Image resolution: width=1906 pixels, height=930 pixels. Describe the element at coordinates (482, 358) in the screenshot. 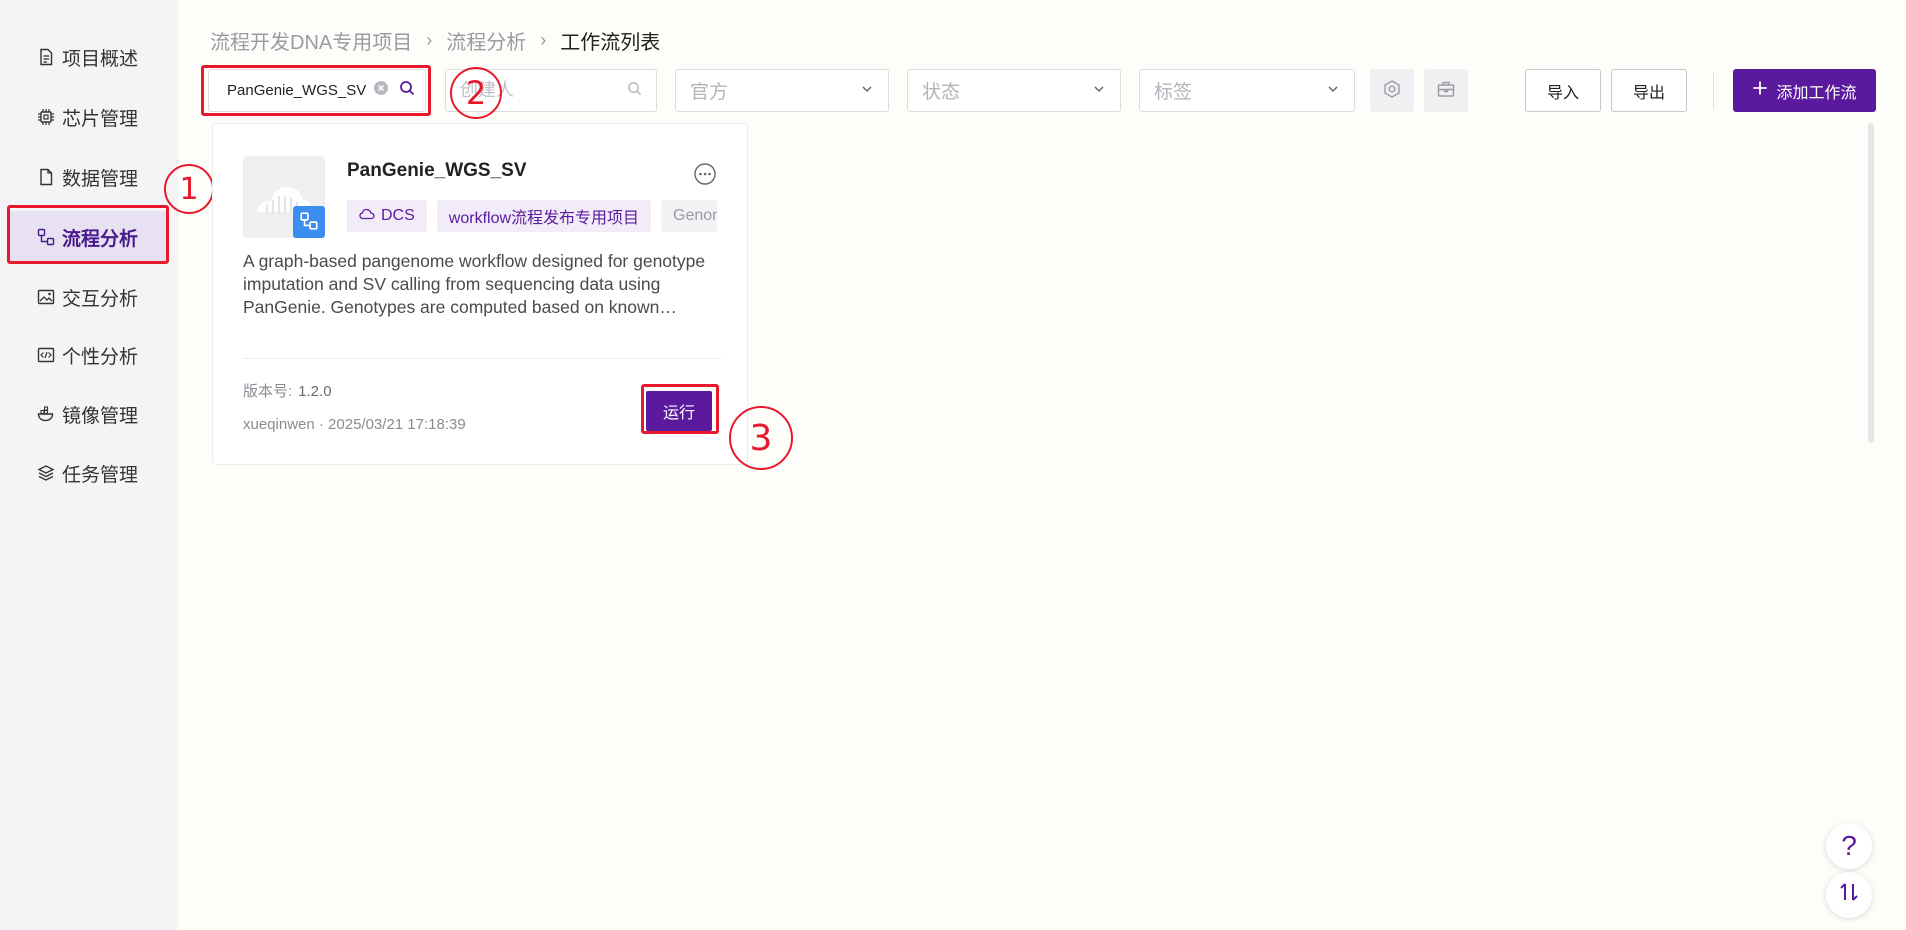

I see `card-divider` at that location.